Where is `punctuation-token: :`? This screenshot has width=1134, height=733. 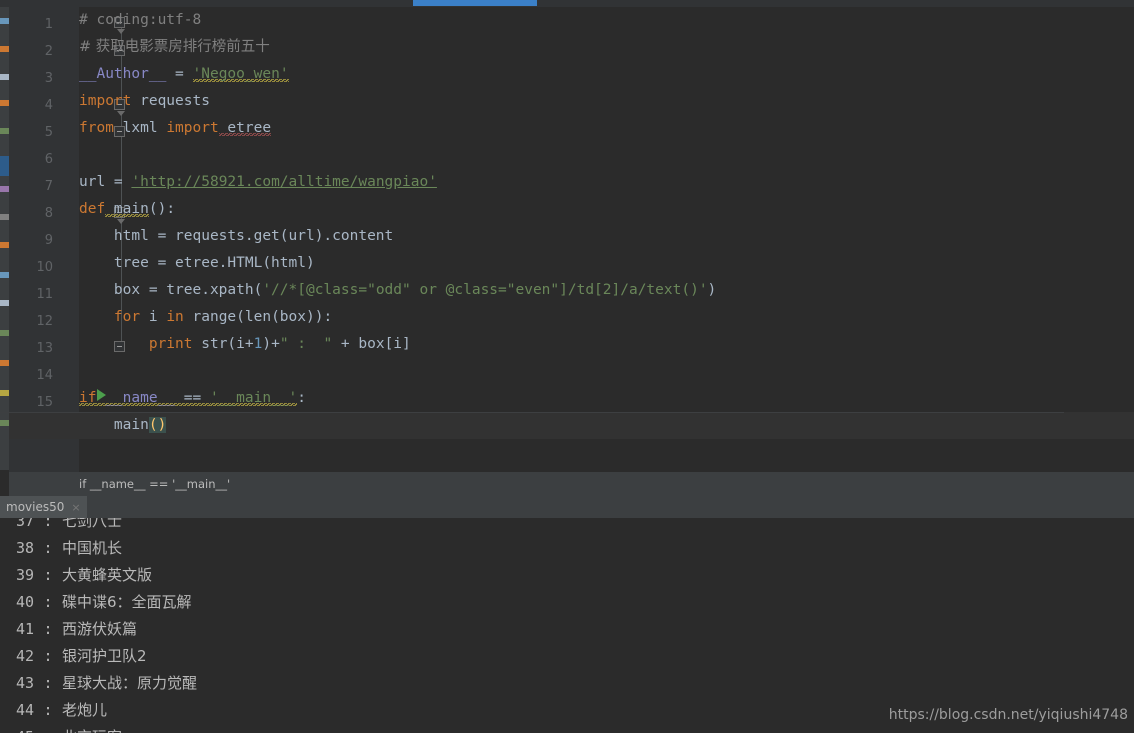 punctuation-token: : is located at coordinates (302, 398).